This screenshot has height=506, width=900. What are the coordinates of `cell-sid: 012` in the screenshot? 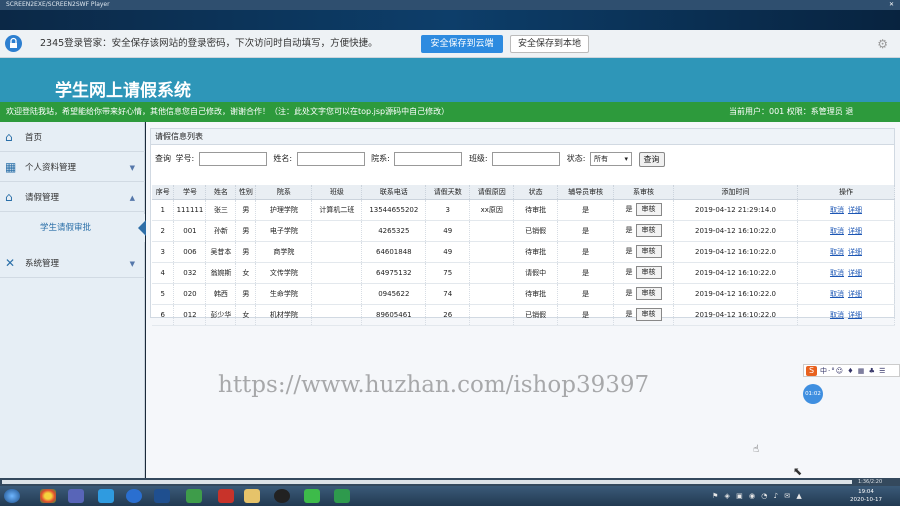 It's located at (190, 315).